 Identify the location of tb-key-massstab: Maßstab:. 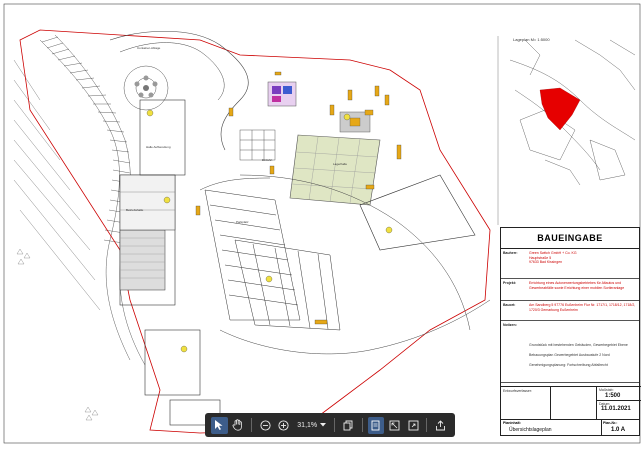
(606, 390).